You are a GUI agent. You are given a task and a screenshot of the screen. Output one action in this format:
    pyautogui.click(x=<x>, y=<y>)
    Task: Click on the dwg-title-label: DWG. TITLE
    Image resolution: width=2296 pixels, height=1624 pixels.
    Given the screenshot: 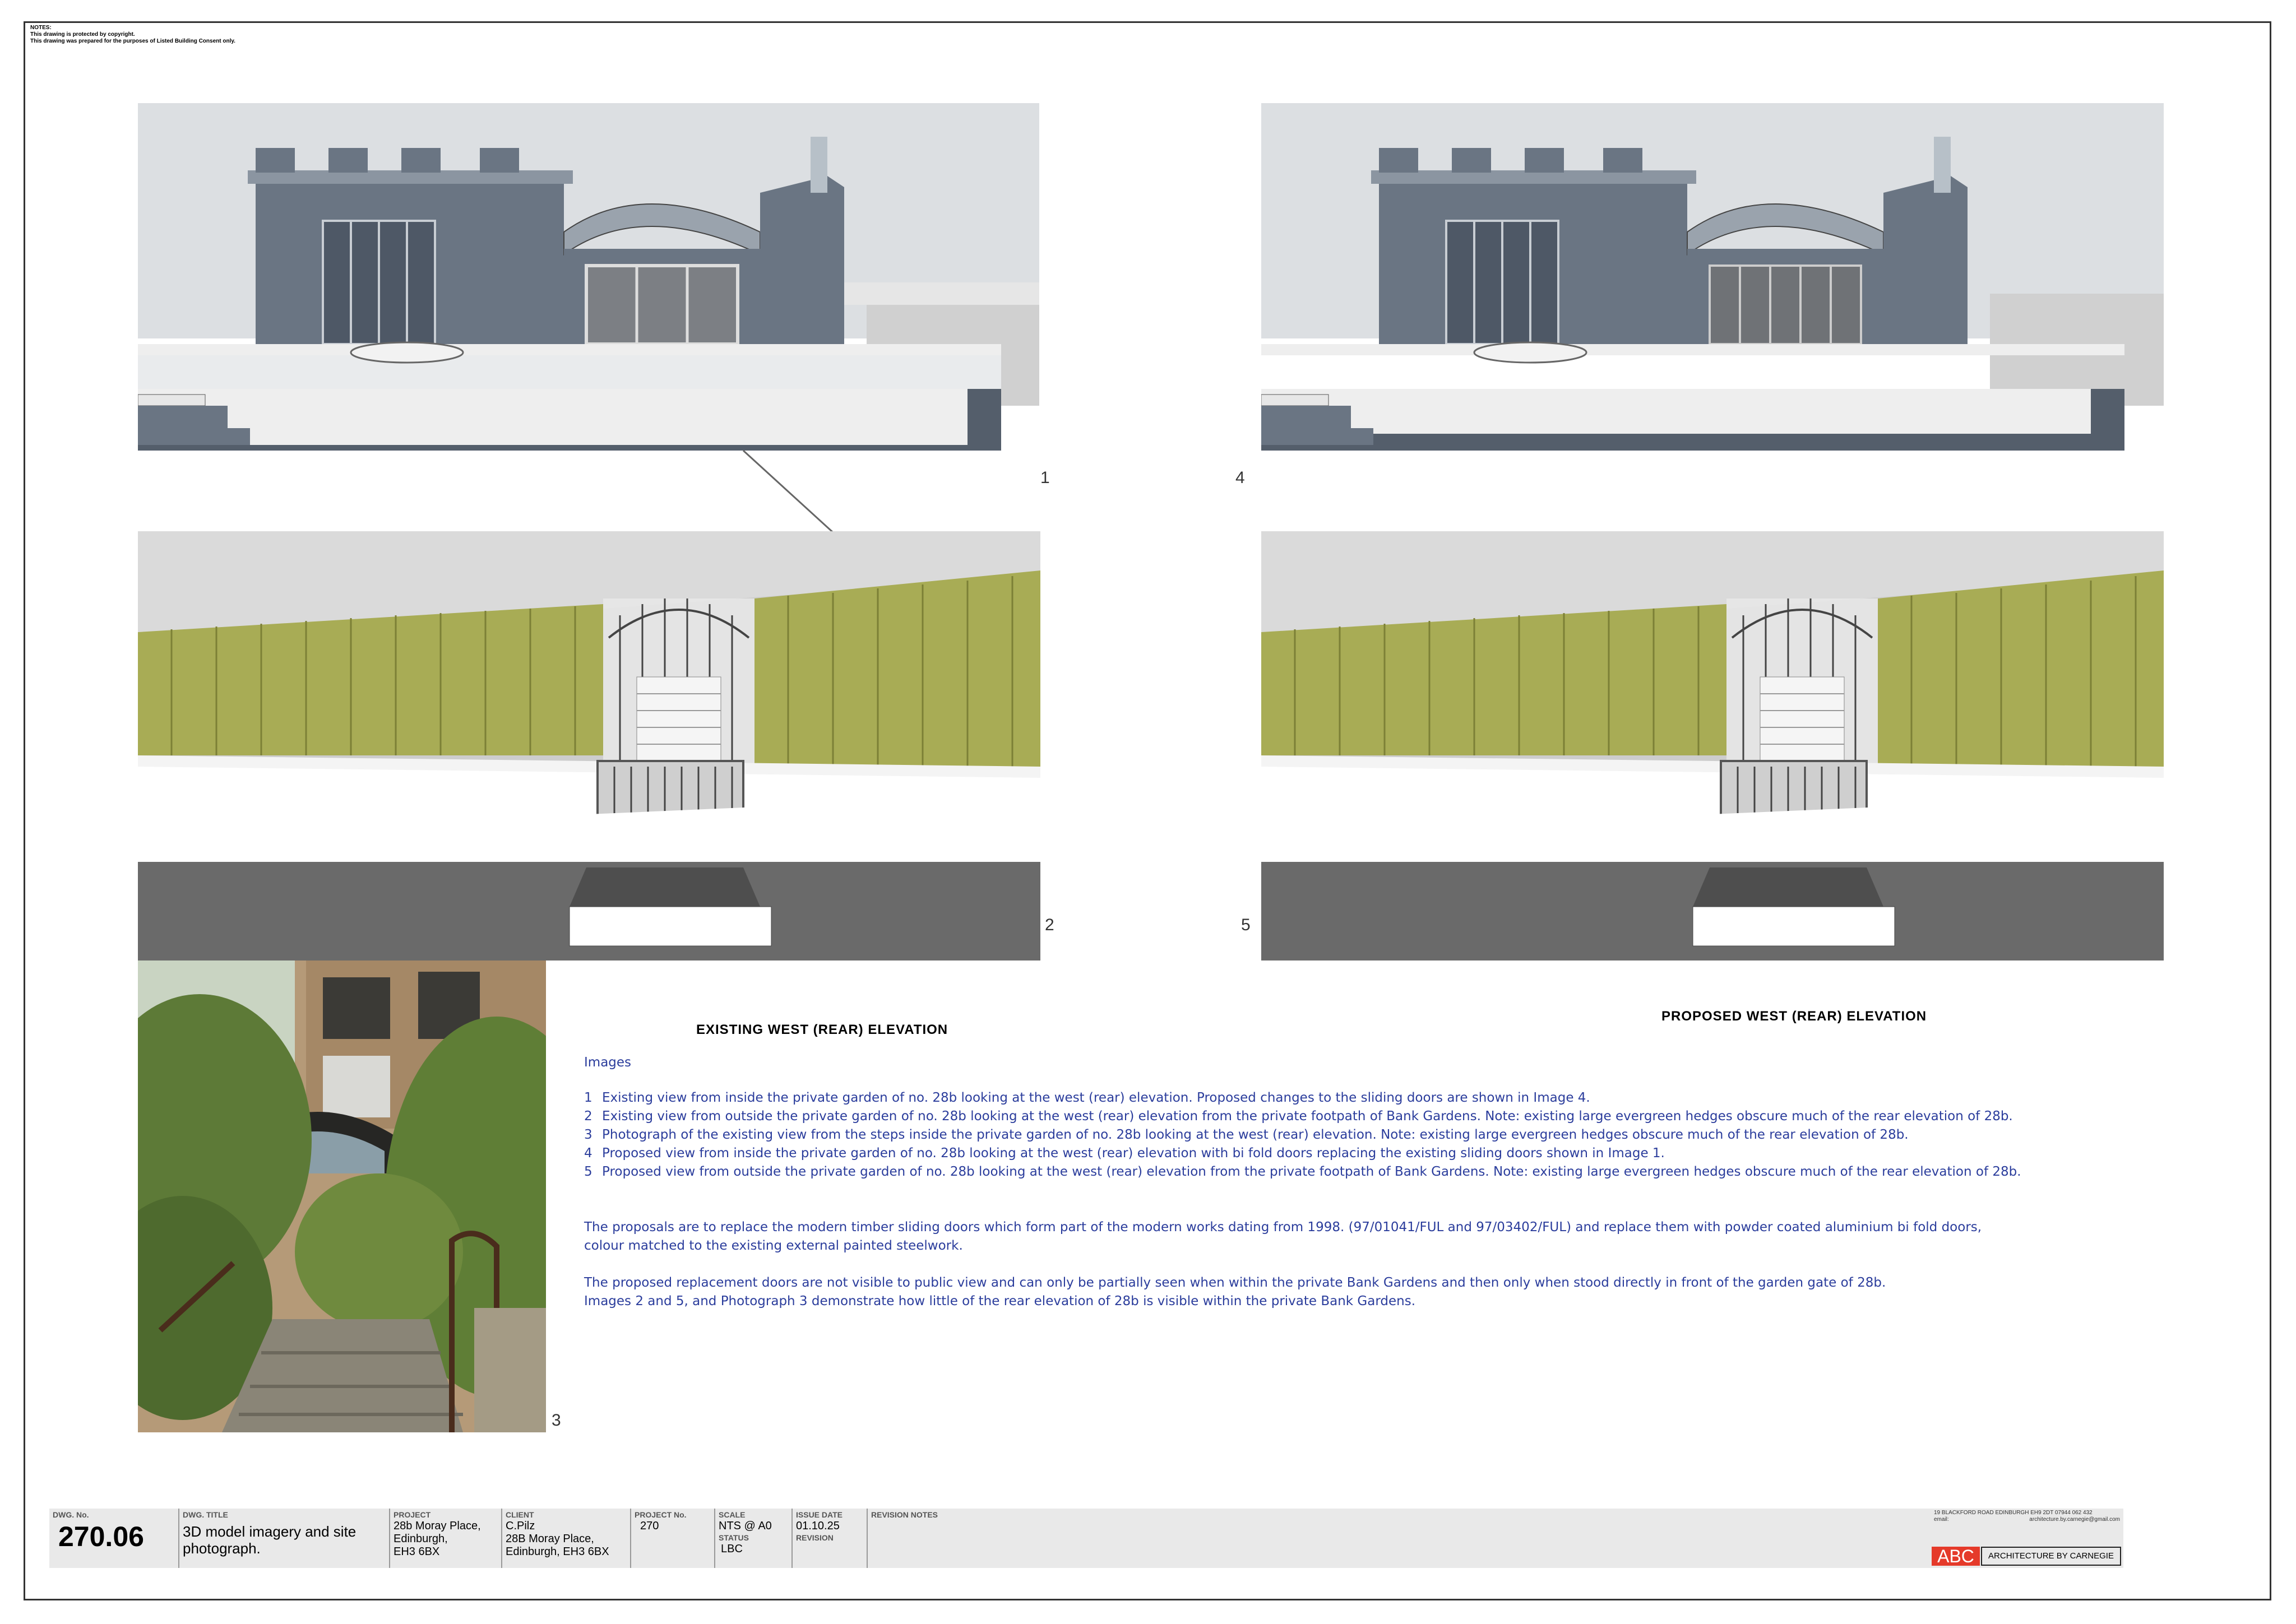 What is the action you would take?
    pyautogui.click(x=205, y=1514)
    